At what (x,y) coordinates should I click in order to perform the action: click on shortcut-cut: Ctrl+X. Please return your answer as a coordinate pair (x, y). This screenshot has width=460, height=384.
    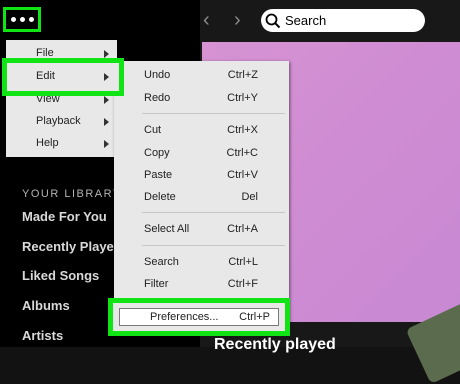
    Looking at the image, I should click on (242, 130).